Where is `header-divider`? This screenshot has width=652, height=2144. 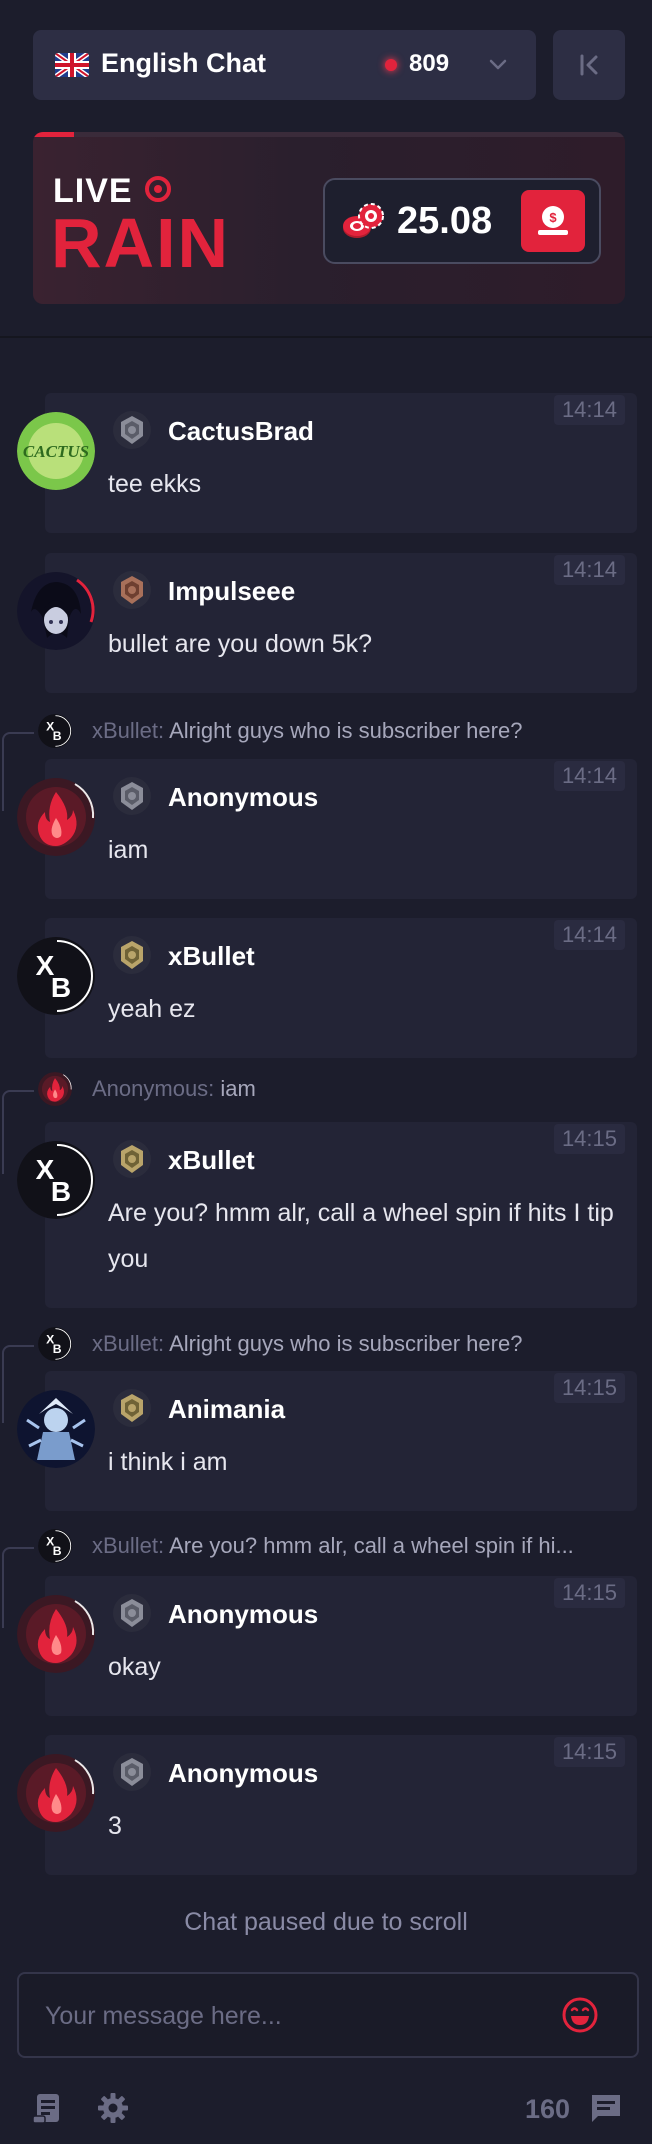 header-divider is located at coordinates (326, 337).